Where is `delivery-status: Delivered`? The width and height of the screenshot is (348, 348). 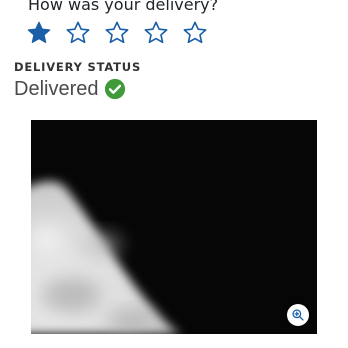
delivery-status: Delivered is located at coordinates (70, 89).